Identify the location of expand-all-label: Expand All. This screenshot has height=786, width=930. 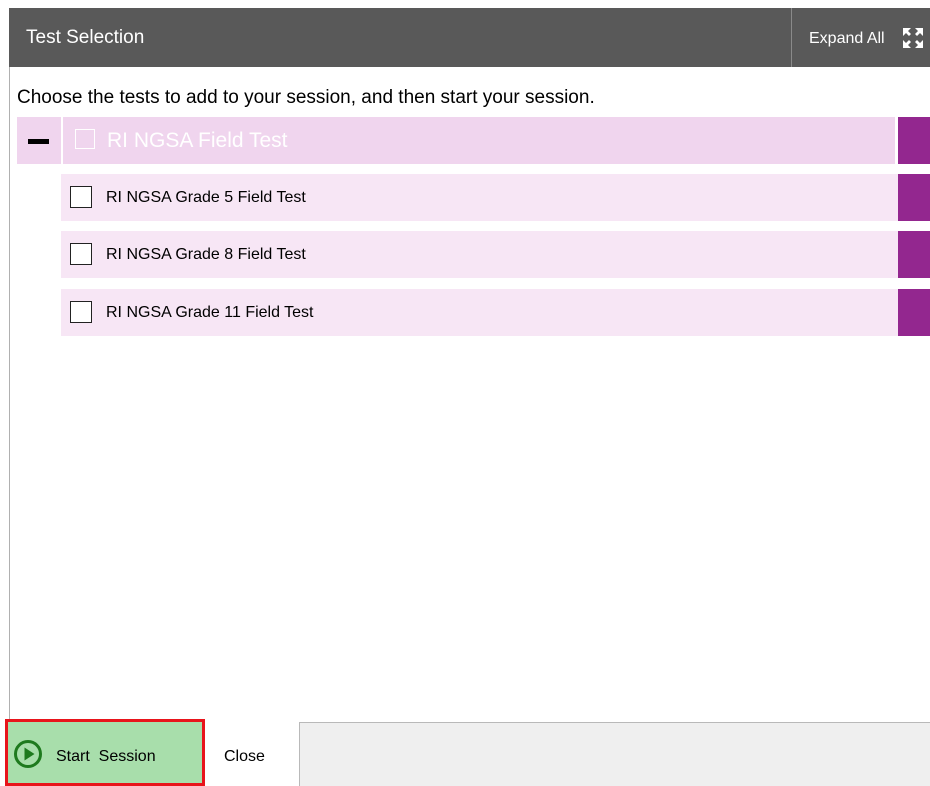
(847, 38).